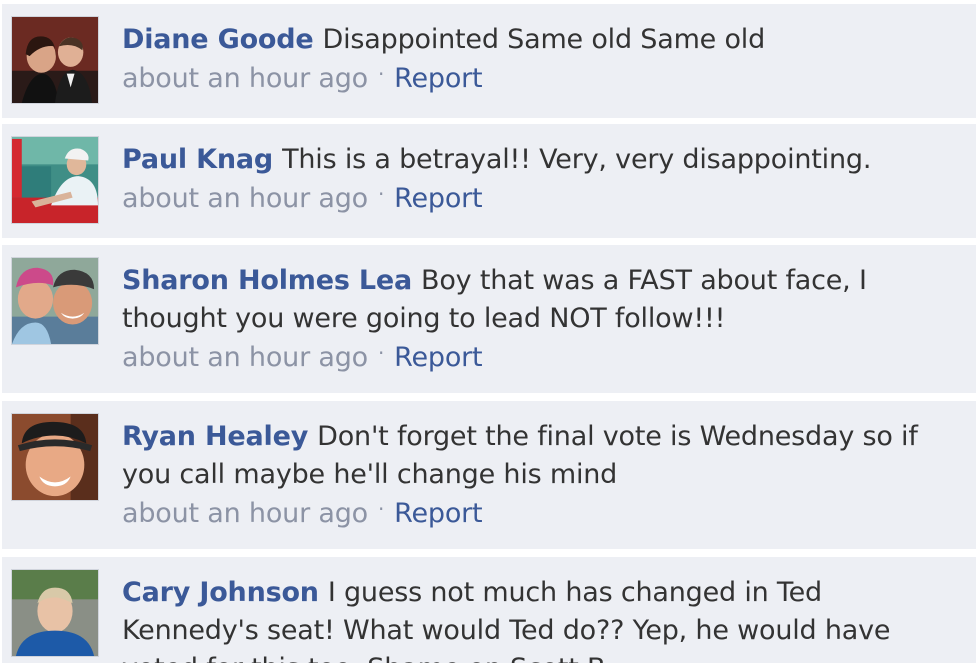 Image resolution: width=980 pixels, height=663 pixels. I want to click on author-name-link: Cary Johnson, so click(220, 592).